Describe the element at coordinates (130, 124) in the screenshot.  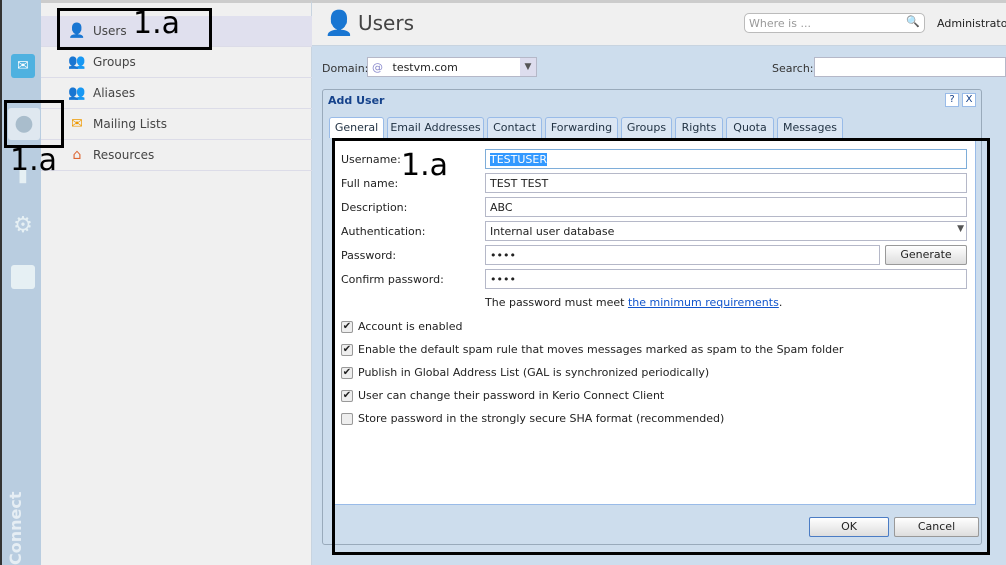
I see `nav-label: Mailing Lists` at that location.